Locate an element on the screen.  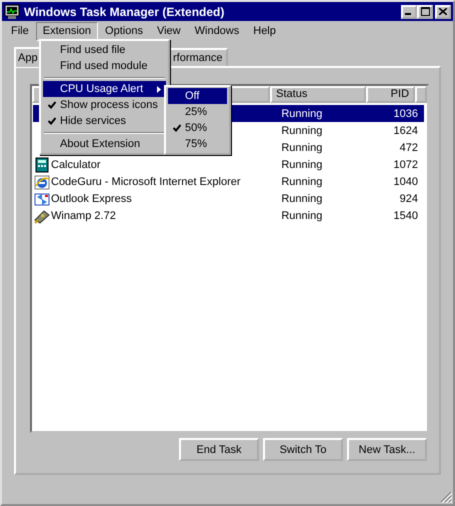
table-cell: 472 is located at coordinates (409, 148).